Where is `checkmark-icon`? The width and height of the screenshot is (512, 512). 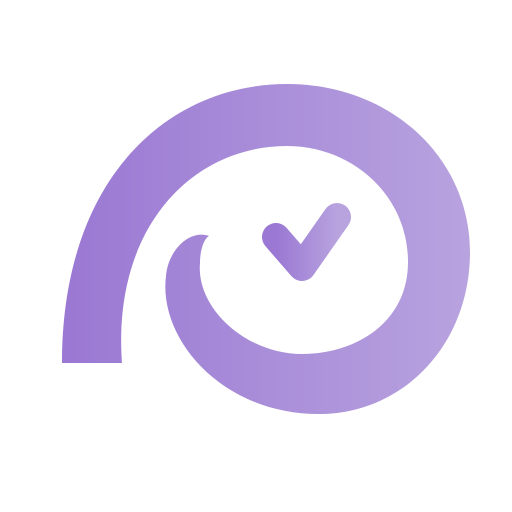 checkmark-icon is located at coordinates (306, 242).